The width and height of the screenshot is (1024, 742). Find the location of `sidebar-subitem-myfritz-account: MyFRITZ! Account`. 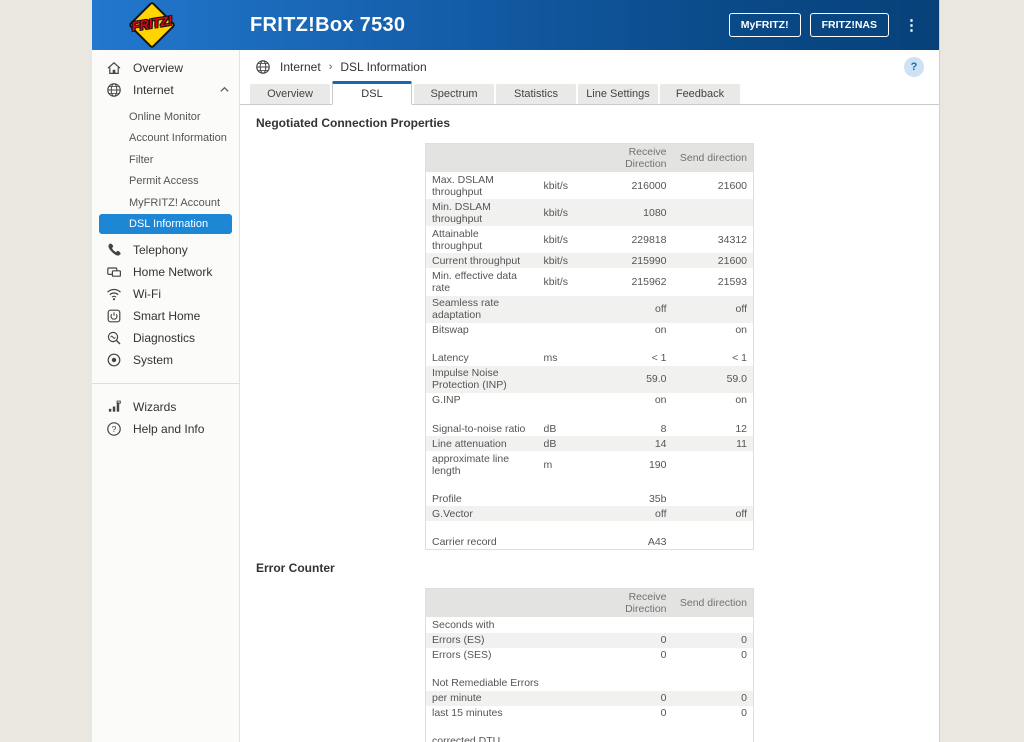

sidebar-subitem-myfritz-account: MyFRITZ! Account is located at coordinates (165, 203).